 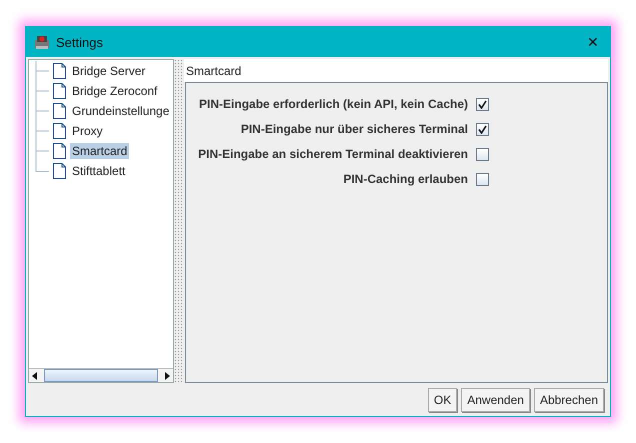 I want to click on panel-title: Smartcard, so click(x=396, y=70).